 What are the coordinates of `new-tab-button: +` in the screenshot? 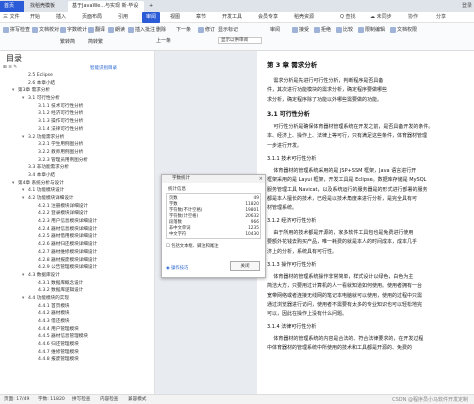 It's located at (150, 6).